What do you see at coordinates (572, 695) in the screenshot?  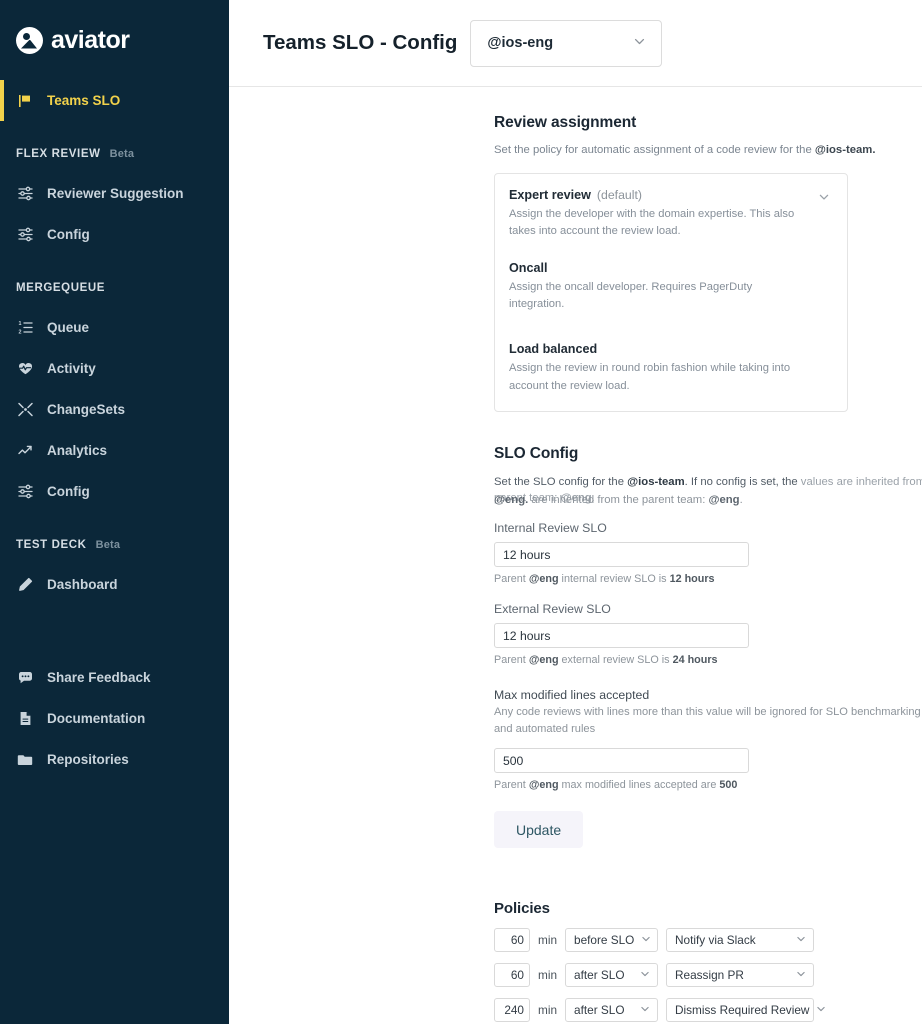 I see `field-label: Max modified lines accepted` at bounding box center [572, 695].